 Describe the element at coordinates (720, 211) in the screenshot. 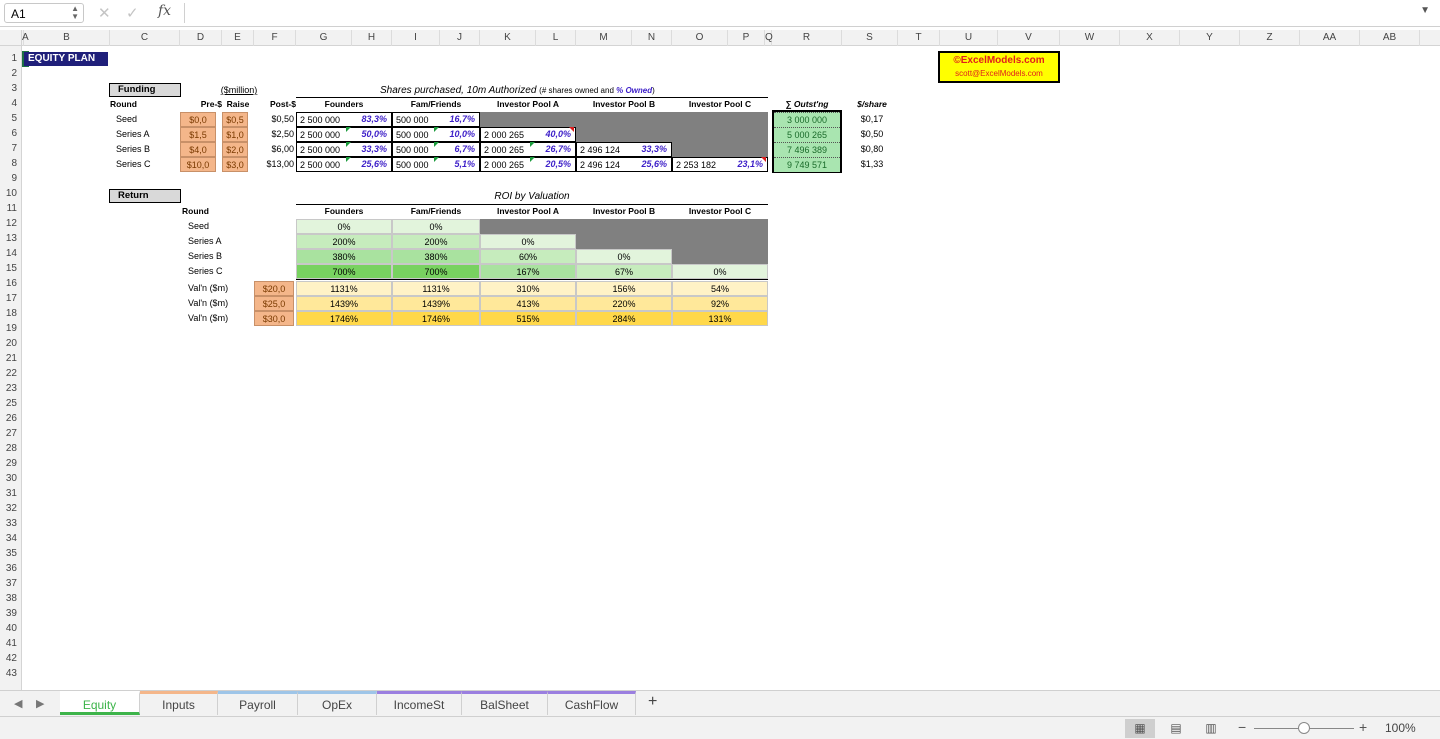

I see `roi-header-pool_c: Investor Pool C` at that location.